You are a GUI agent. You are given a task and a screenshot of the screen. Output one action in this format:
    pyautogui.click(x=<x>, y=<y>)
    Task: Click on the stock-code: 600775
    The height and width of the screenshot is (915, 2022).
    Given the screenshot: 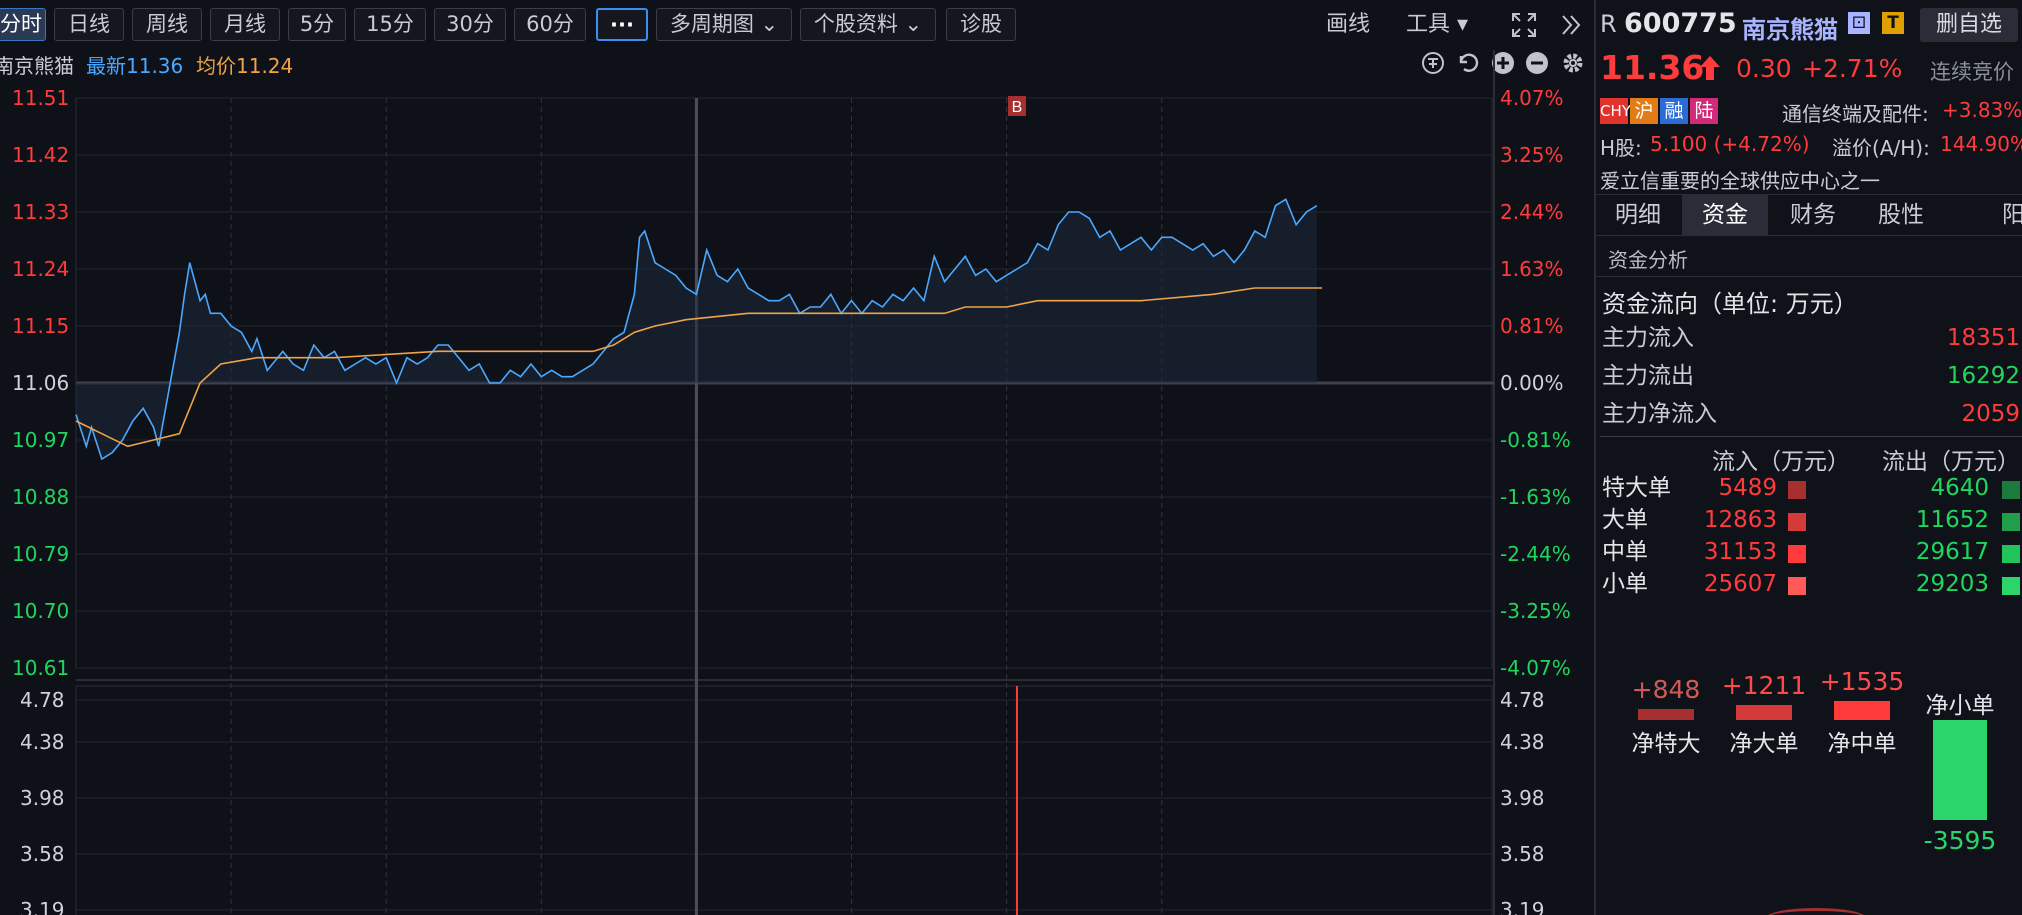 What is the action you would take?
    pyautogui.click(x=1680, y=23)
    